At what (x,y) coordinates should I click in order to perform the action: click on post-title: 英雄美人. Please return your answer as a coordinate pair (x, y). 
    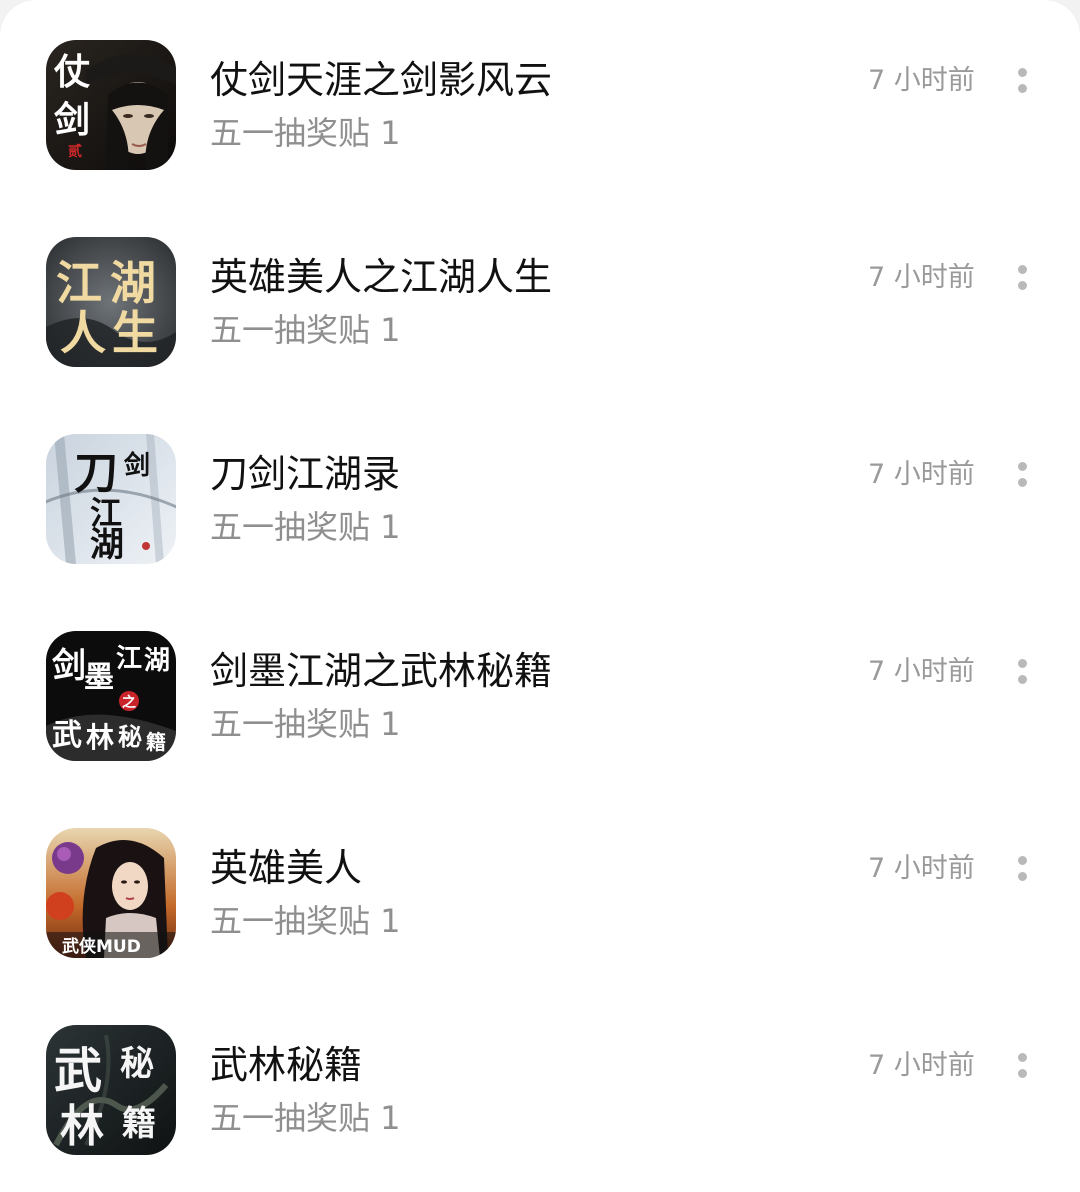
    Looking at the image, I should click on (286, 868).